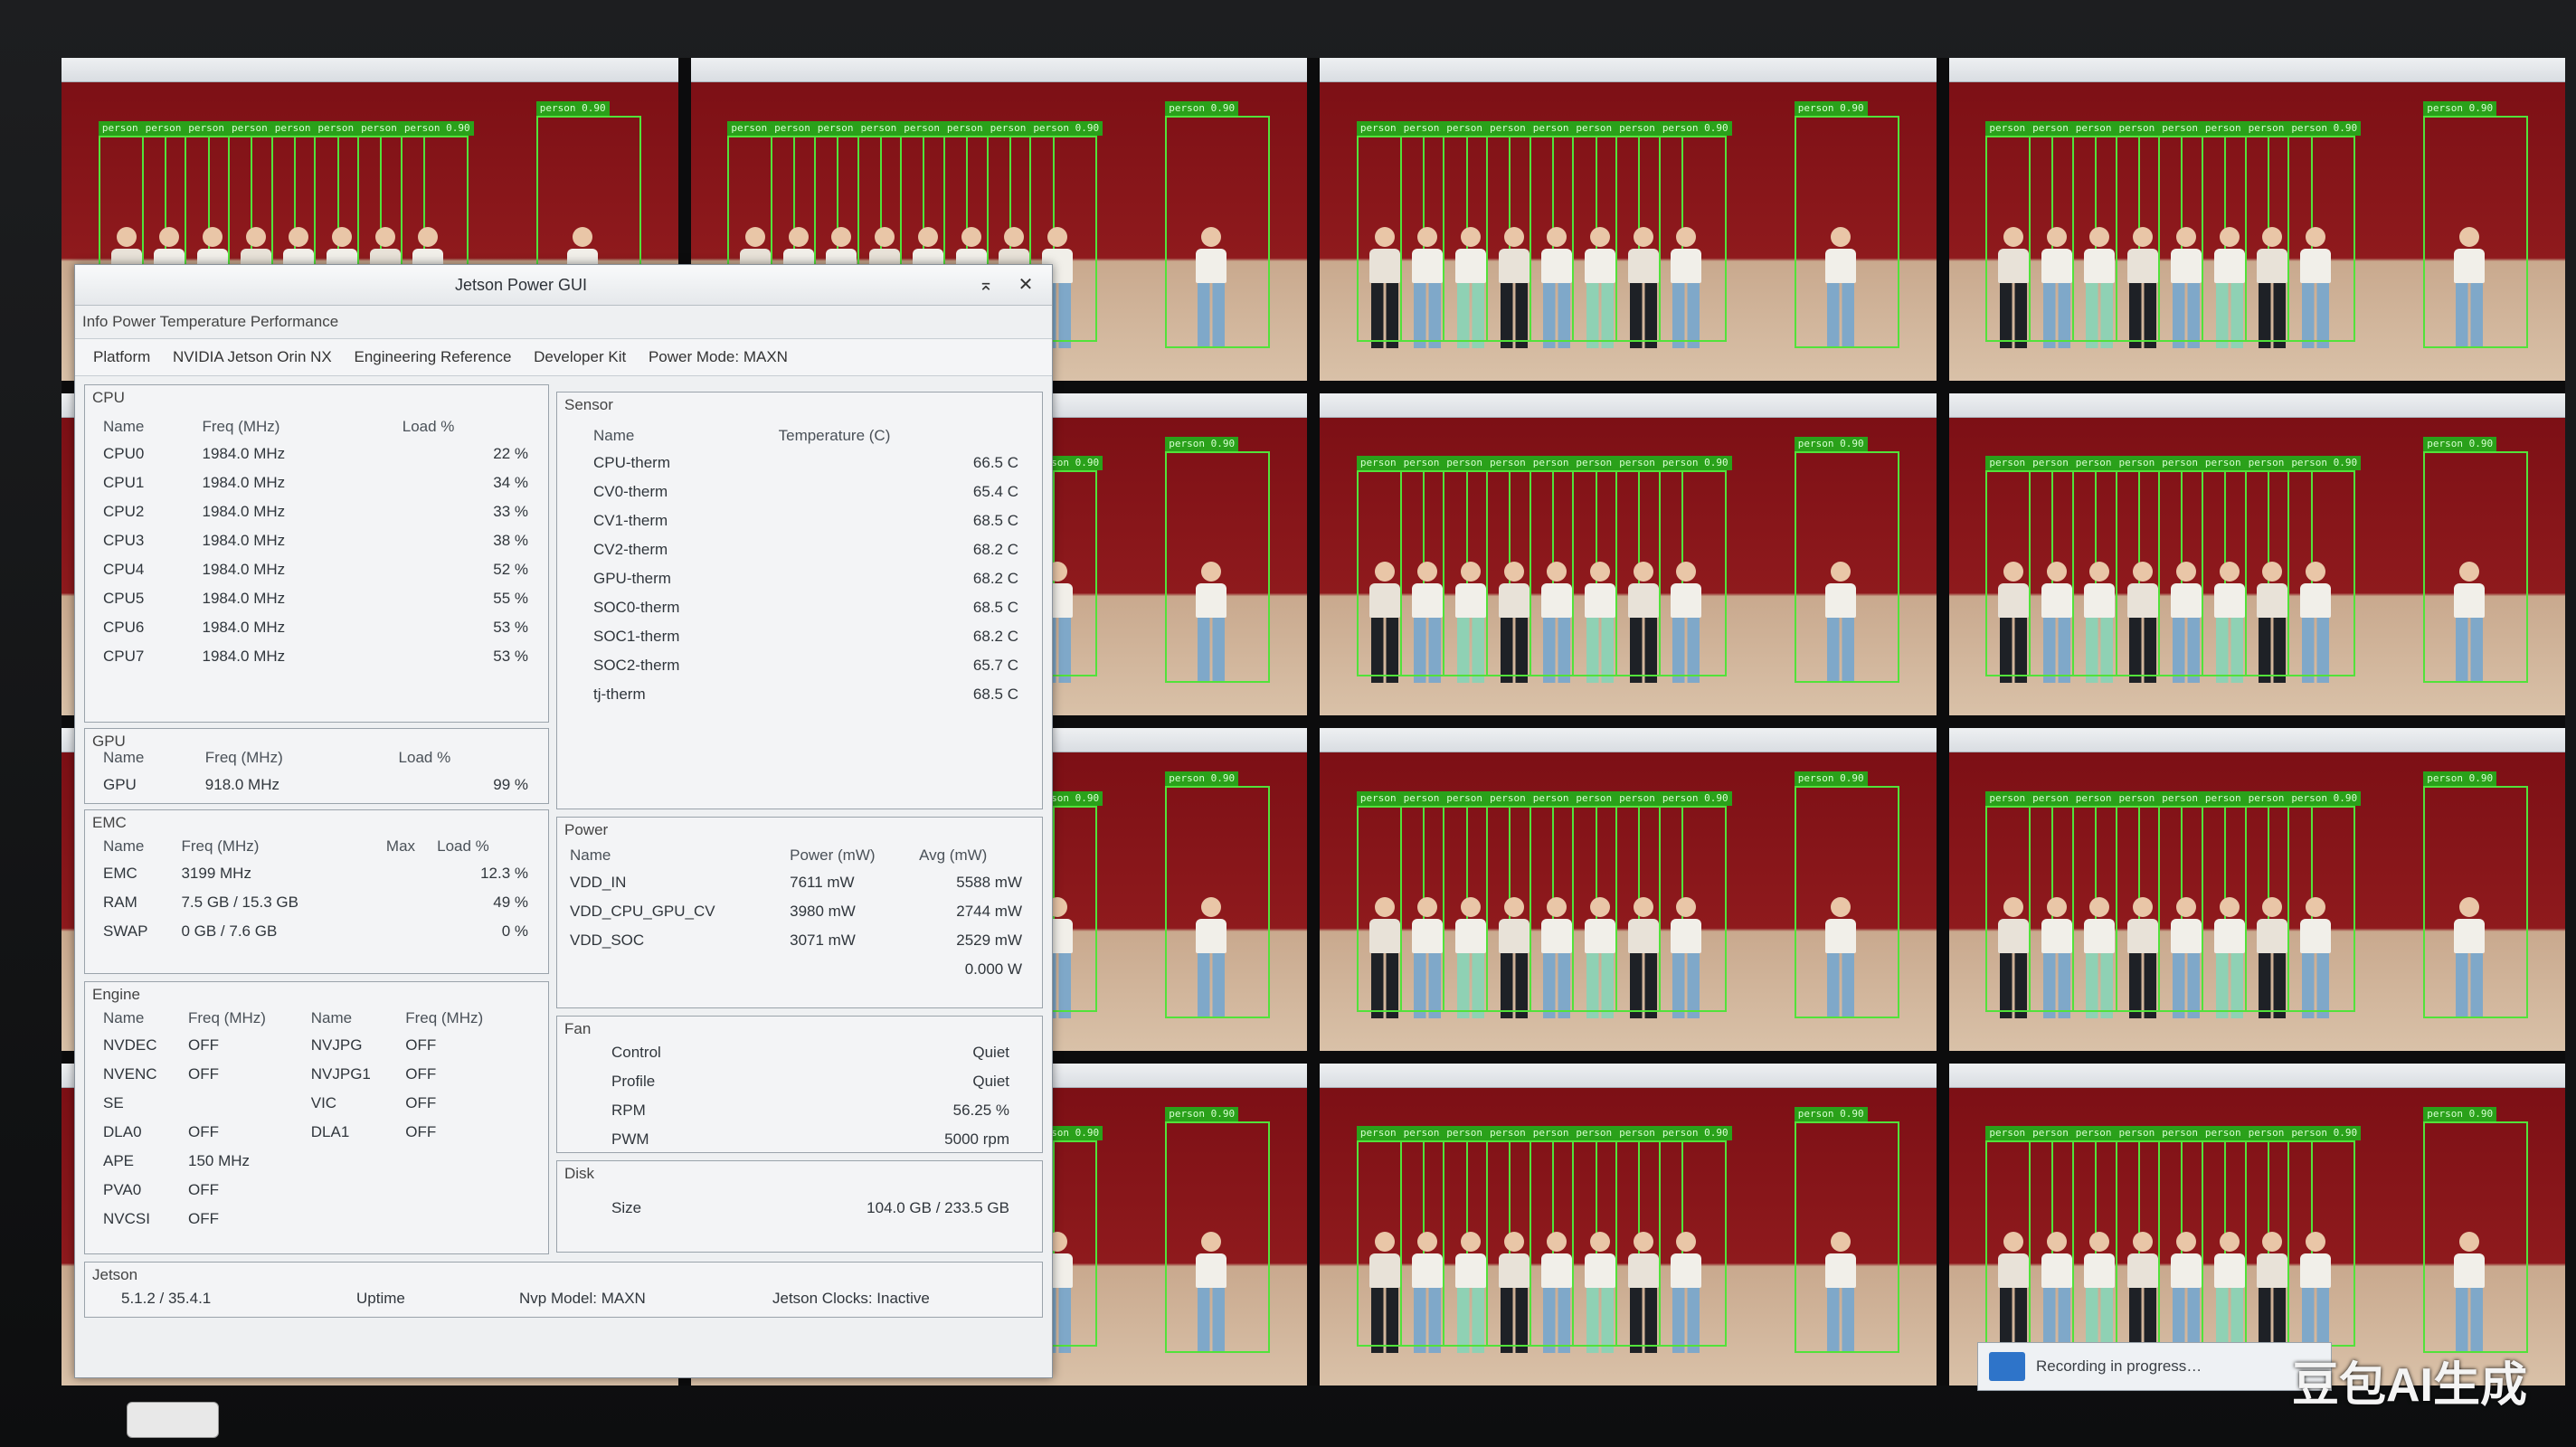 This screenshot has height=1447, width=2576. Describe the element at coordinates (315, 902) in the screenshot. I see `table-row: RAM 7.5 GB / 15.3 GB 49 %` at that location.